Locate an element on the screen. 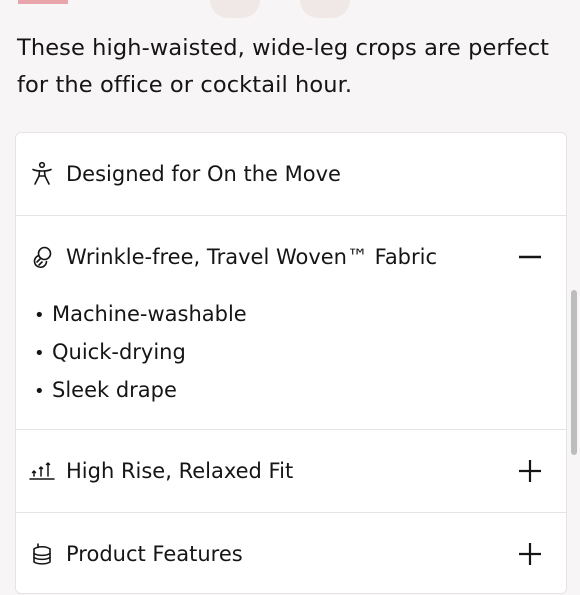 Image resolution: width=580 pixels, height=595 pixels. list-item: Sleek drape is located at coordinates (140, 391).